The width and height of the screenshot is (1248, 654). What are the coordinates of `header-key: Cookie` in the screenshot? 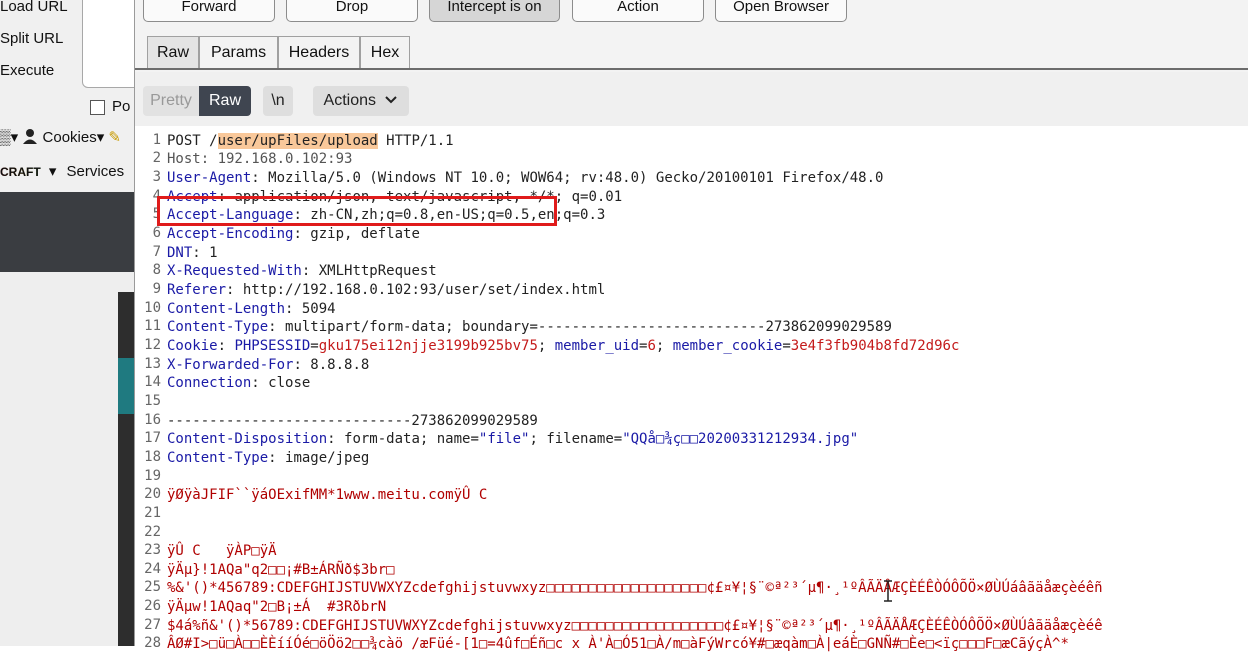 It's located at (192, 346).